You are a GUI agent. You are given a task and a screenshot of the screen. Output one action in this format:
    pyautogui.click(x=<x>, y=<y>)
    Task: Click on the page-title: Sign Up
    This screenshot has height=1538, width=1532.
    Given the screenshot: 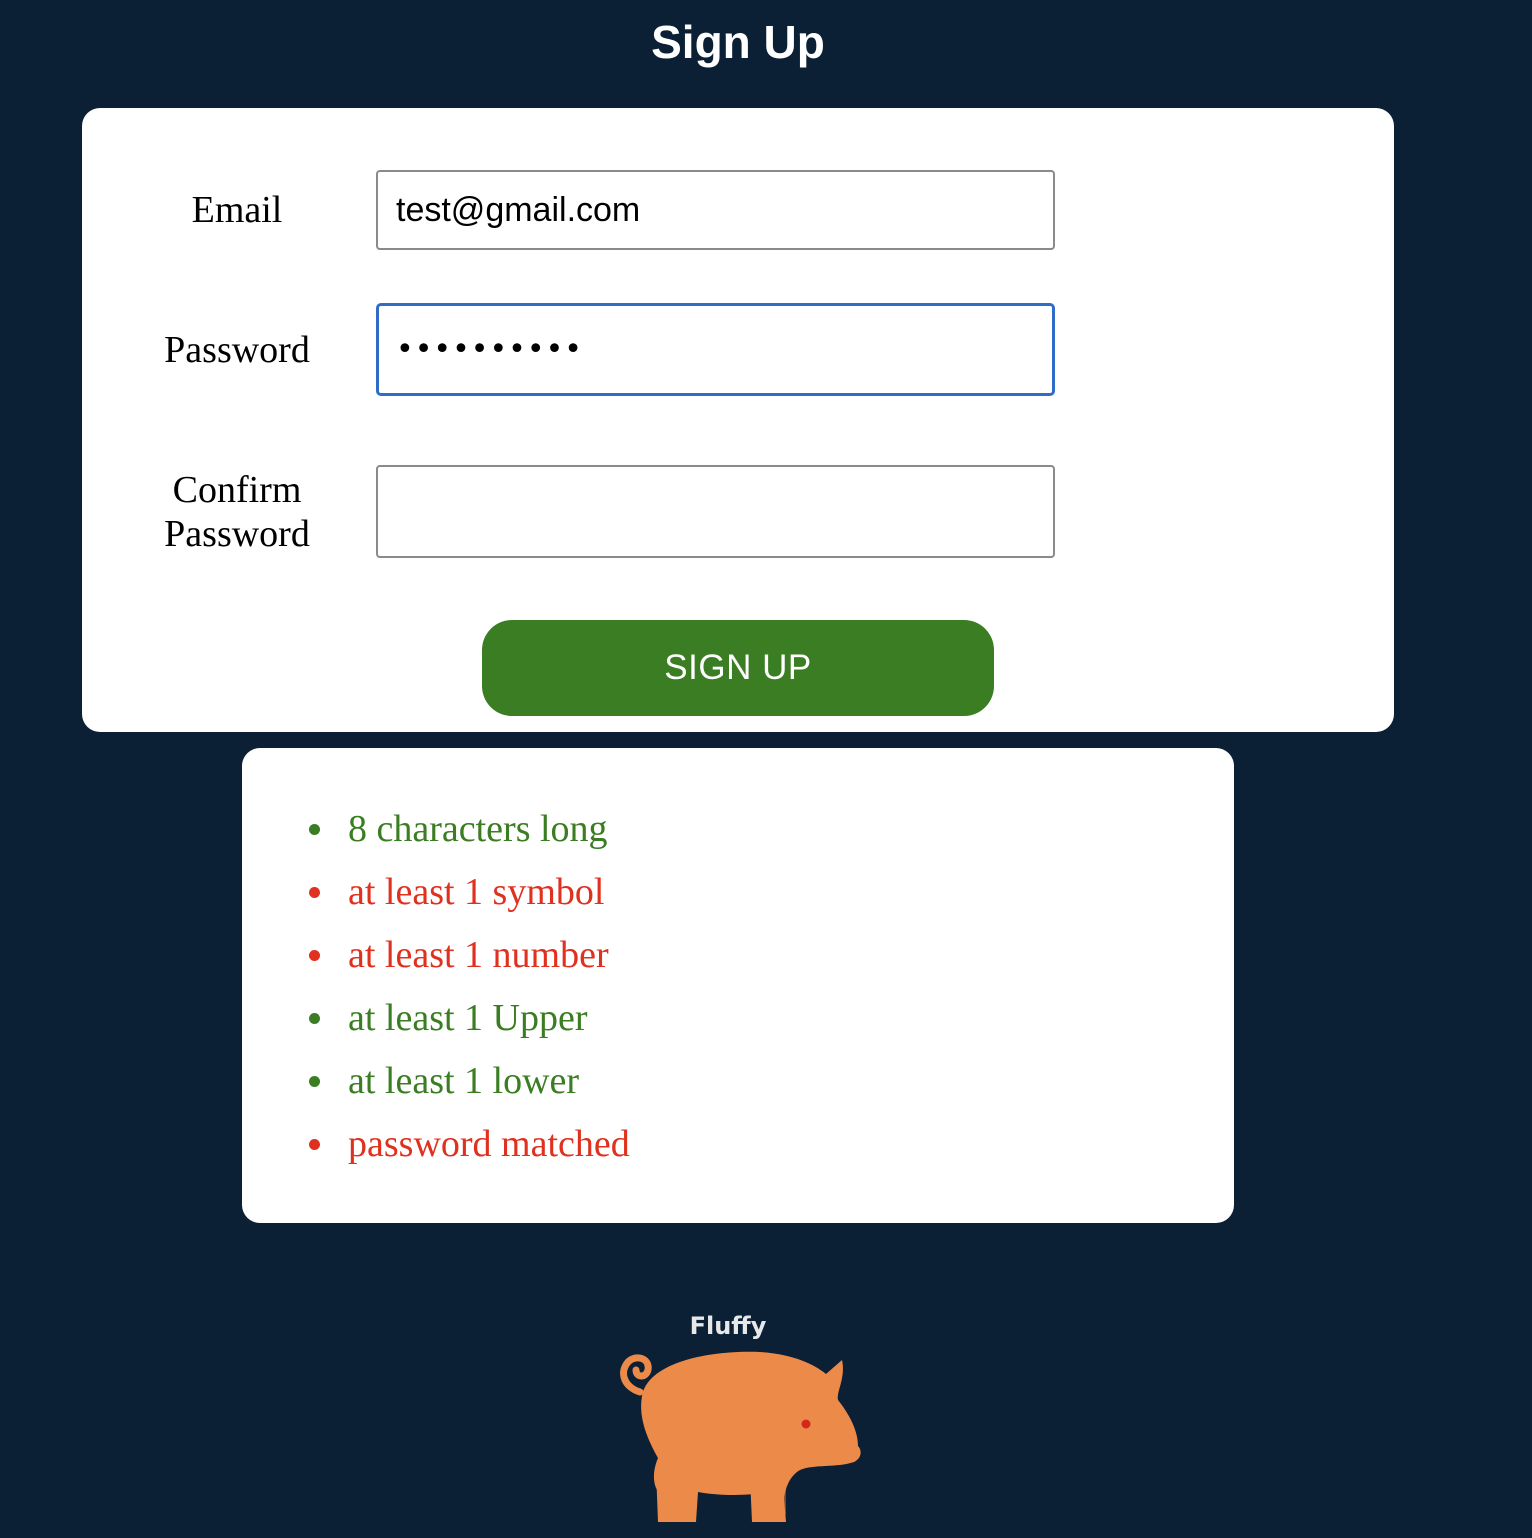 What is the action you would take?
    pyautogui.click(x=738, y=42)
    